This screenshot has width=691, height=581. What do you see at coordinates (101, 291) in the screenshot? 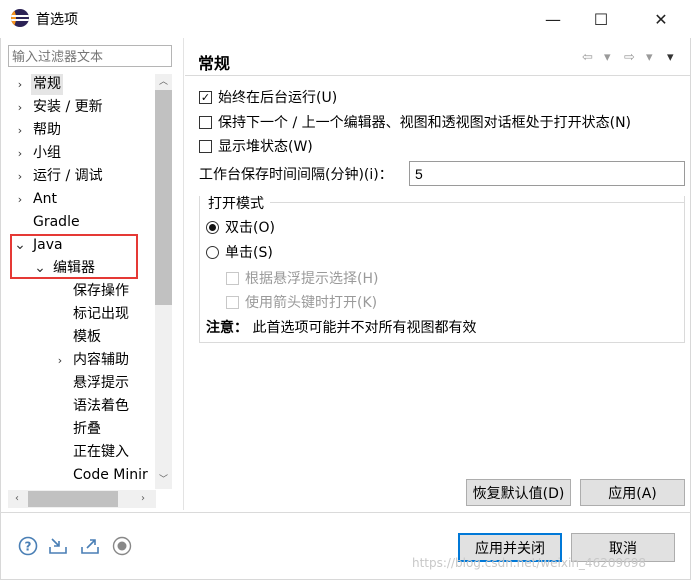
I see `tree-item-save-actions: 保存操作` at bounding box center [101, 291].